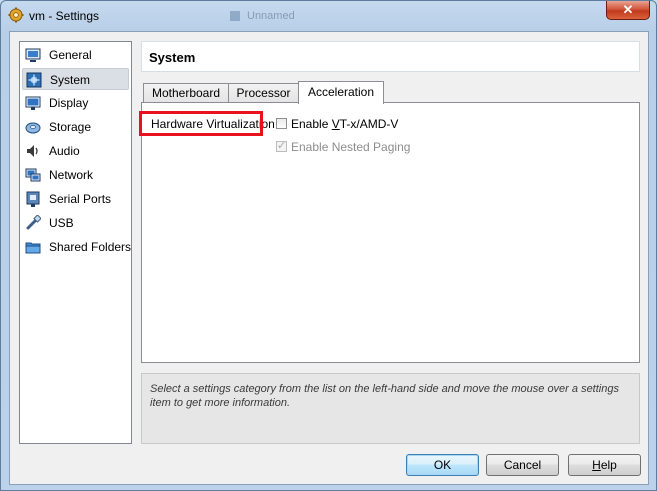 The image size is (657, 491). I want to click on system-icon, so click(34, 80).